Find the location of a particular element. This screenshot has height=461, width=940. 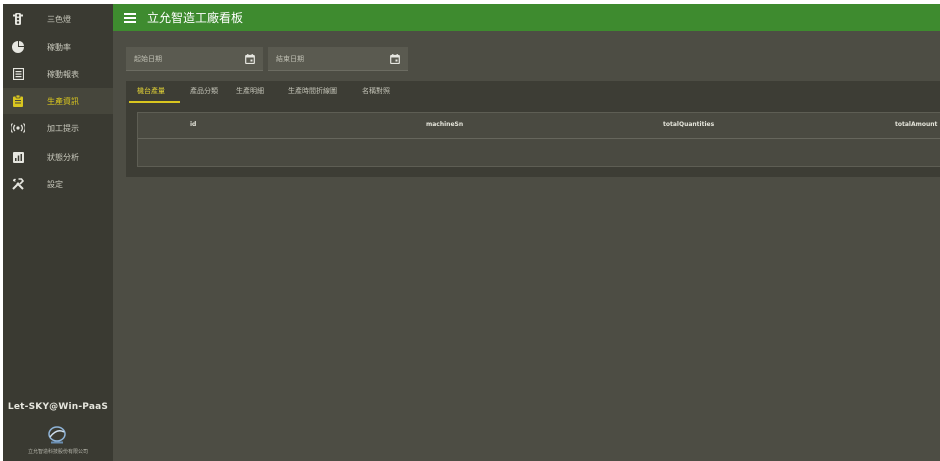

sidebar-item-utilization-report: 稼動報表 is located at coordinates (58, 74).